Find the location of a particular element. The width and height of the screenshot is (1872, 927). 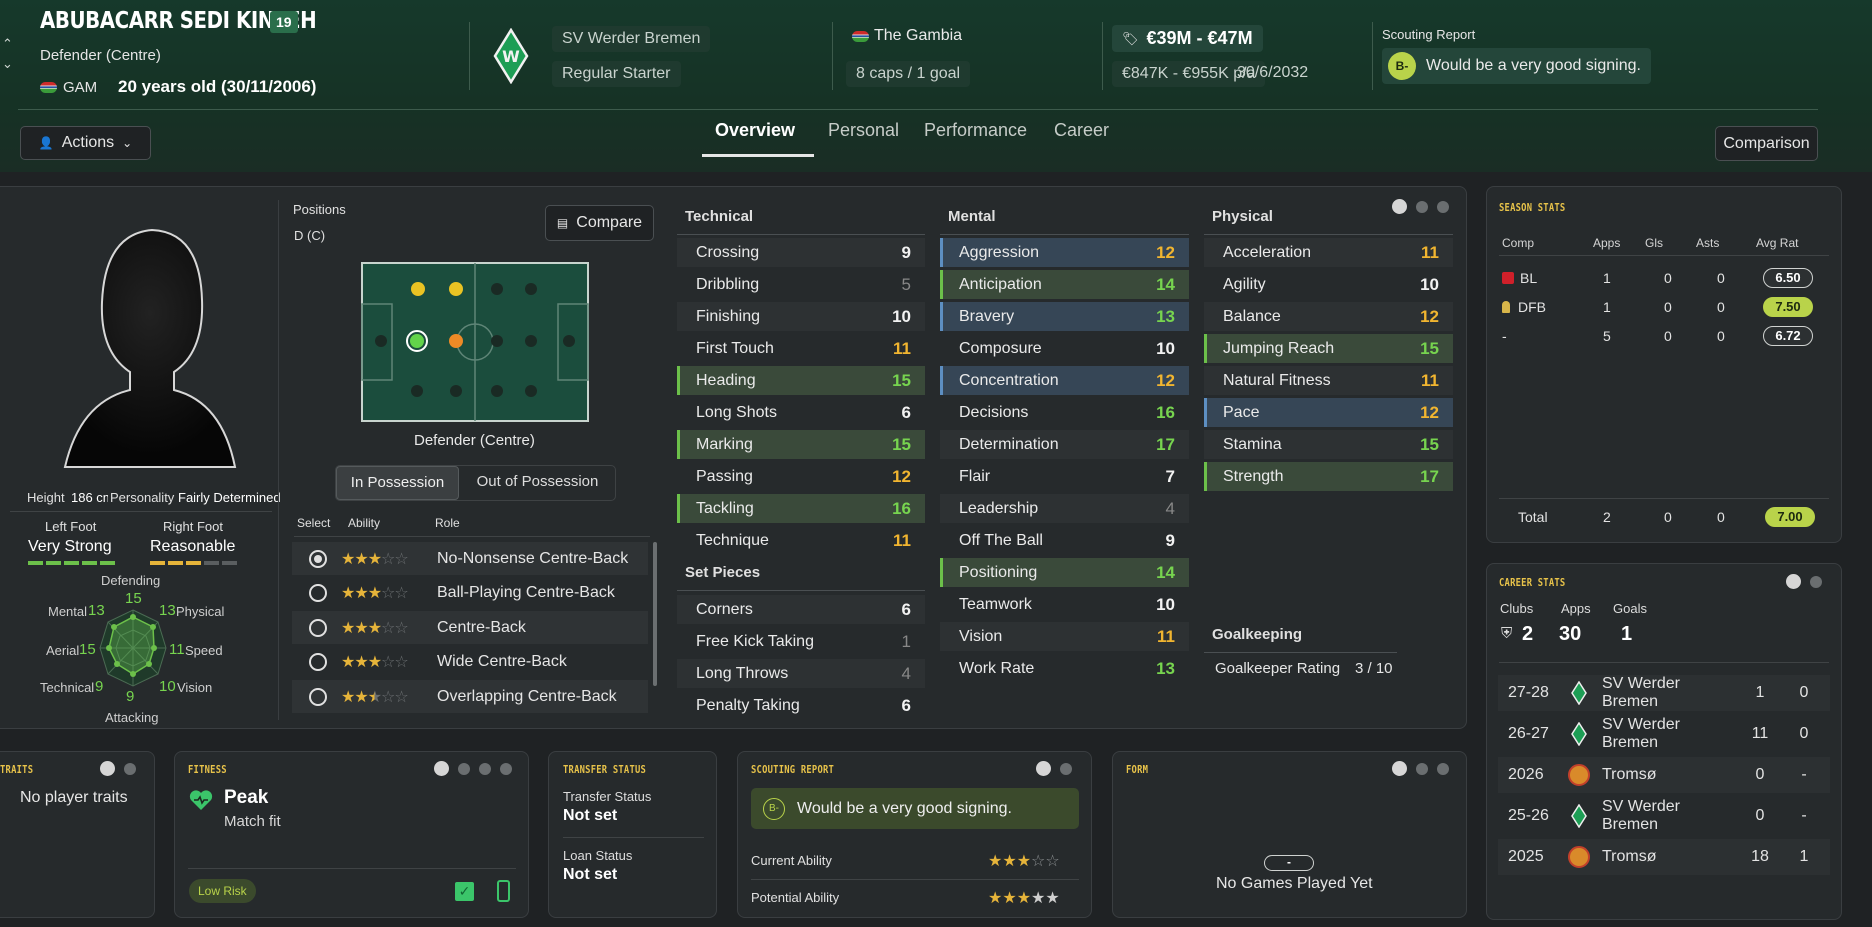

in-possession-tab: In Possession is located at coordinates (397, 483).